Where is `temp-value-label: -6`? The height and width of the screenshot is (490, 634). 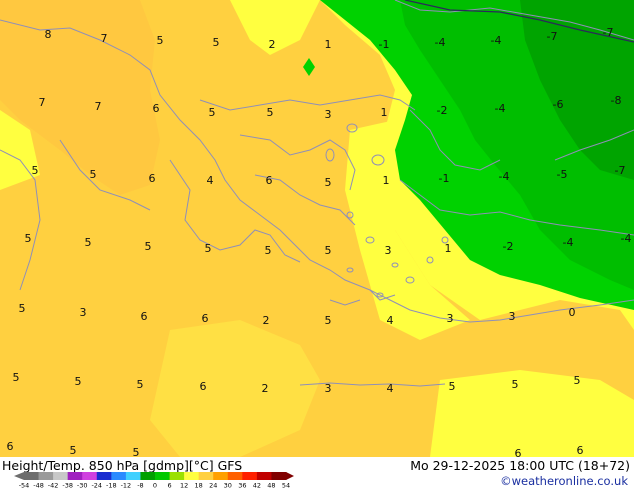 temp-value-label: -6 is located at coordinates (558, 104).